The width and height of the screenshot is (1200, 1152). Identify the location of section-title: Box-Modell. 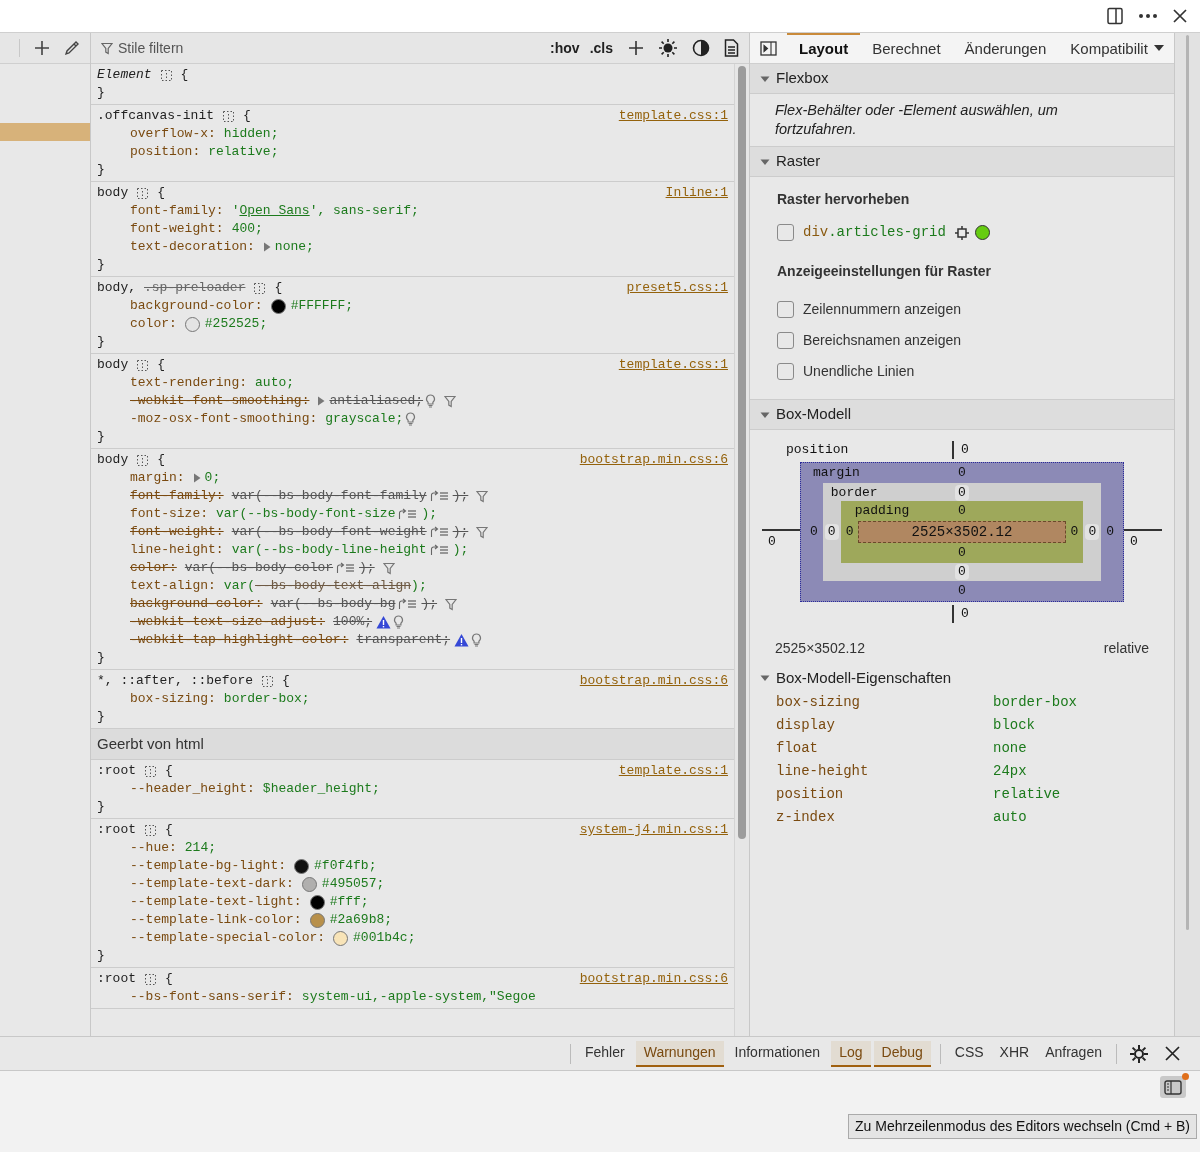
(814, 414).